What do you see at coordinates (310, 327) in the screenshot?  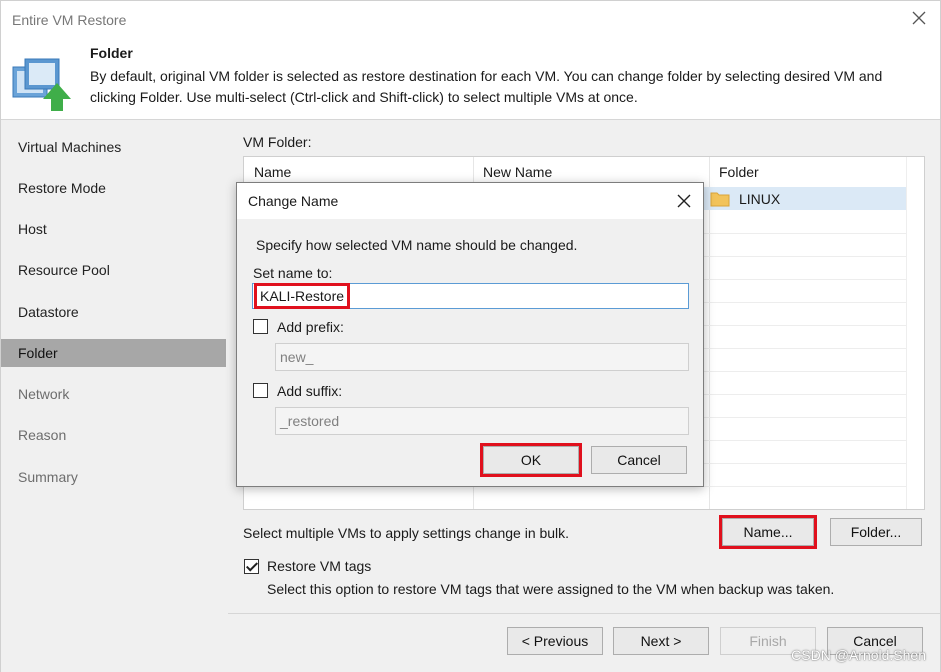 I see `add-prefix-label: Add prefix:` at bounding box center [310, 327].